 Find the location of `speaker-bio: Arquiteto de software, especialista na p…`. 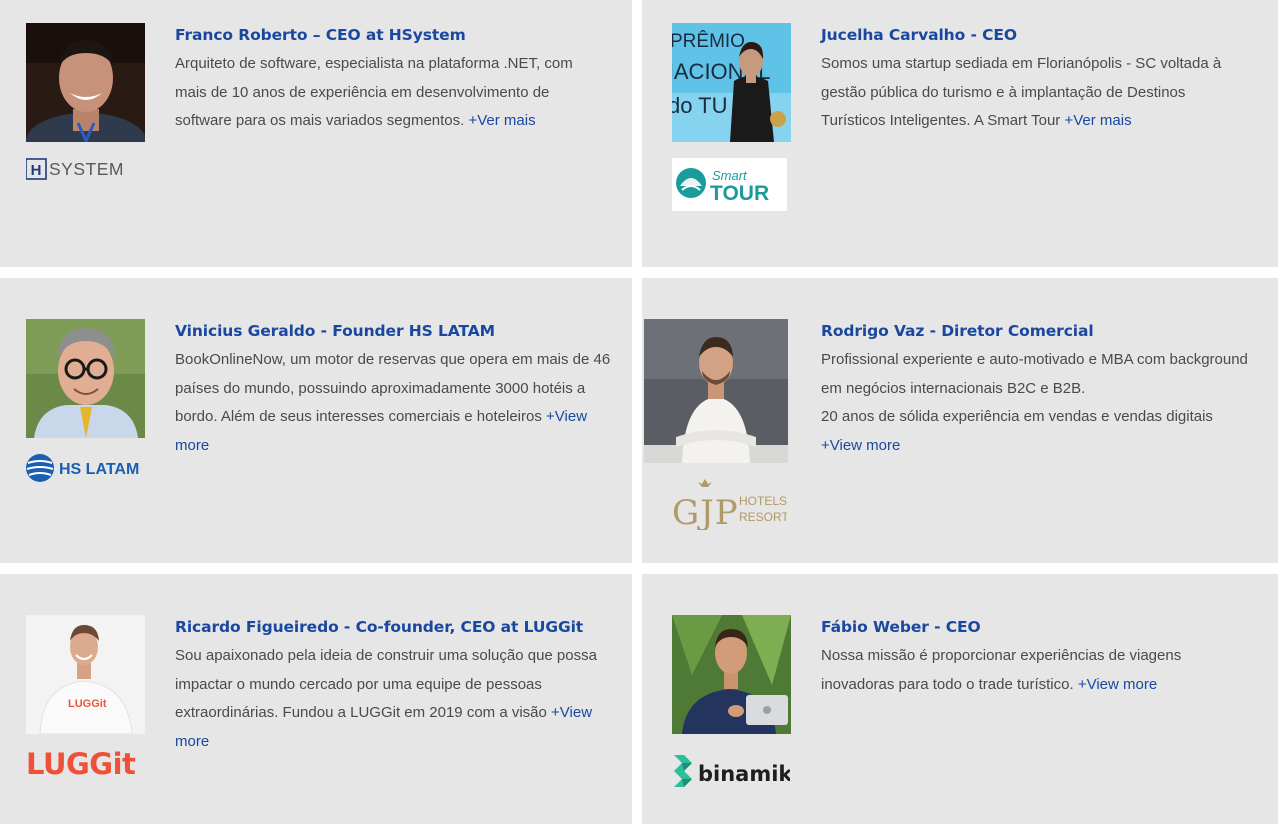

speaker-bio: Arquiteto de software, especialista na p… is located at coordinates (374, 93).